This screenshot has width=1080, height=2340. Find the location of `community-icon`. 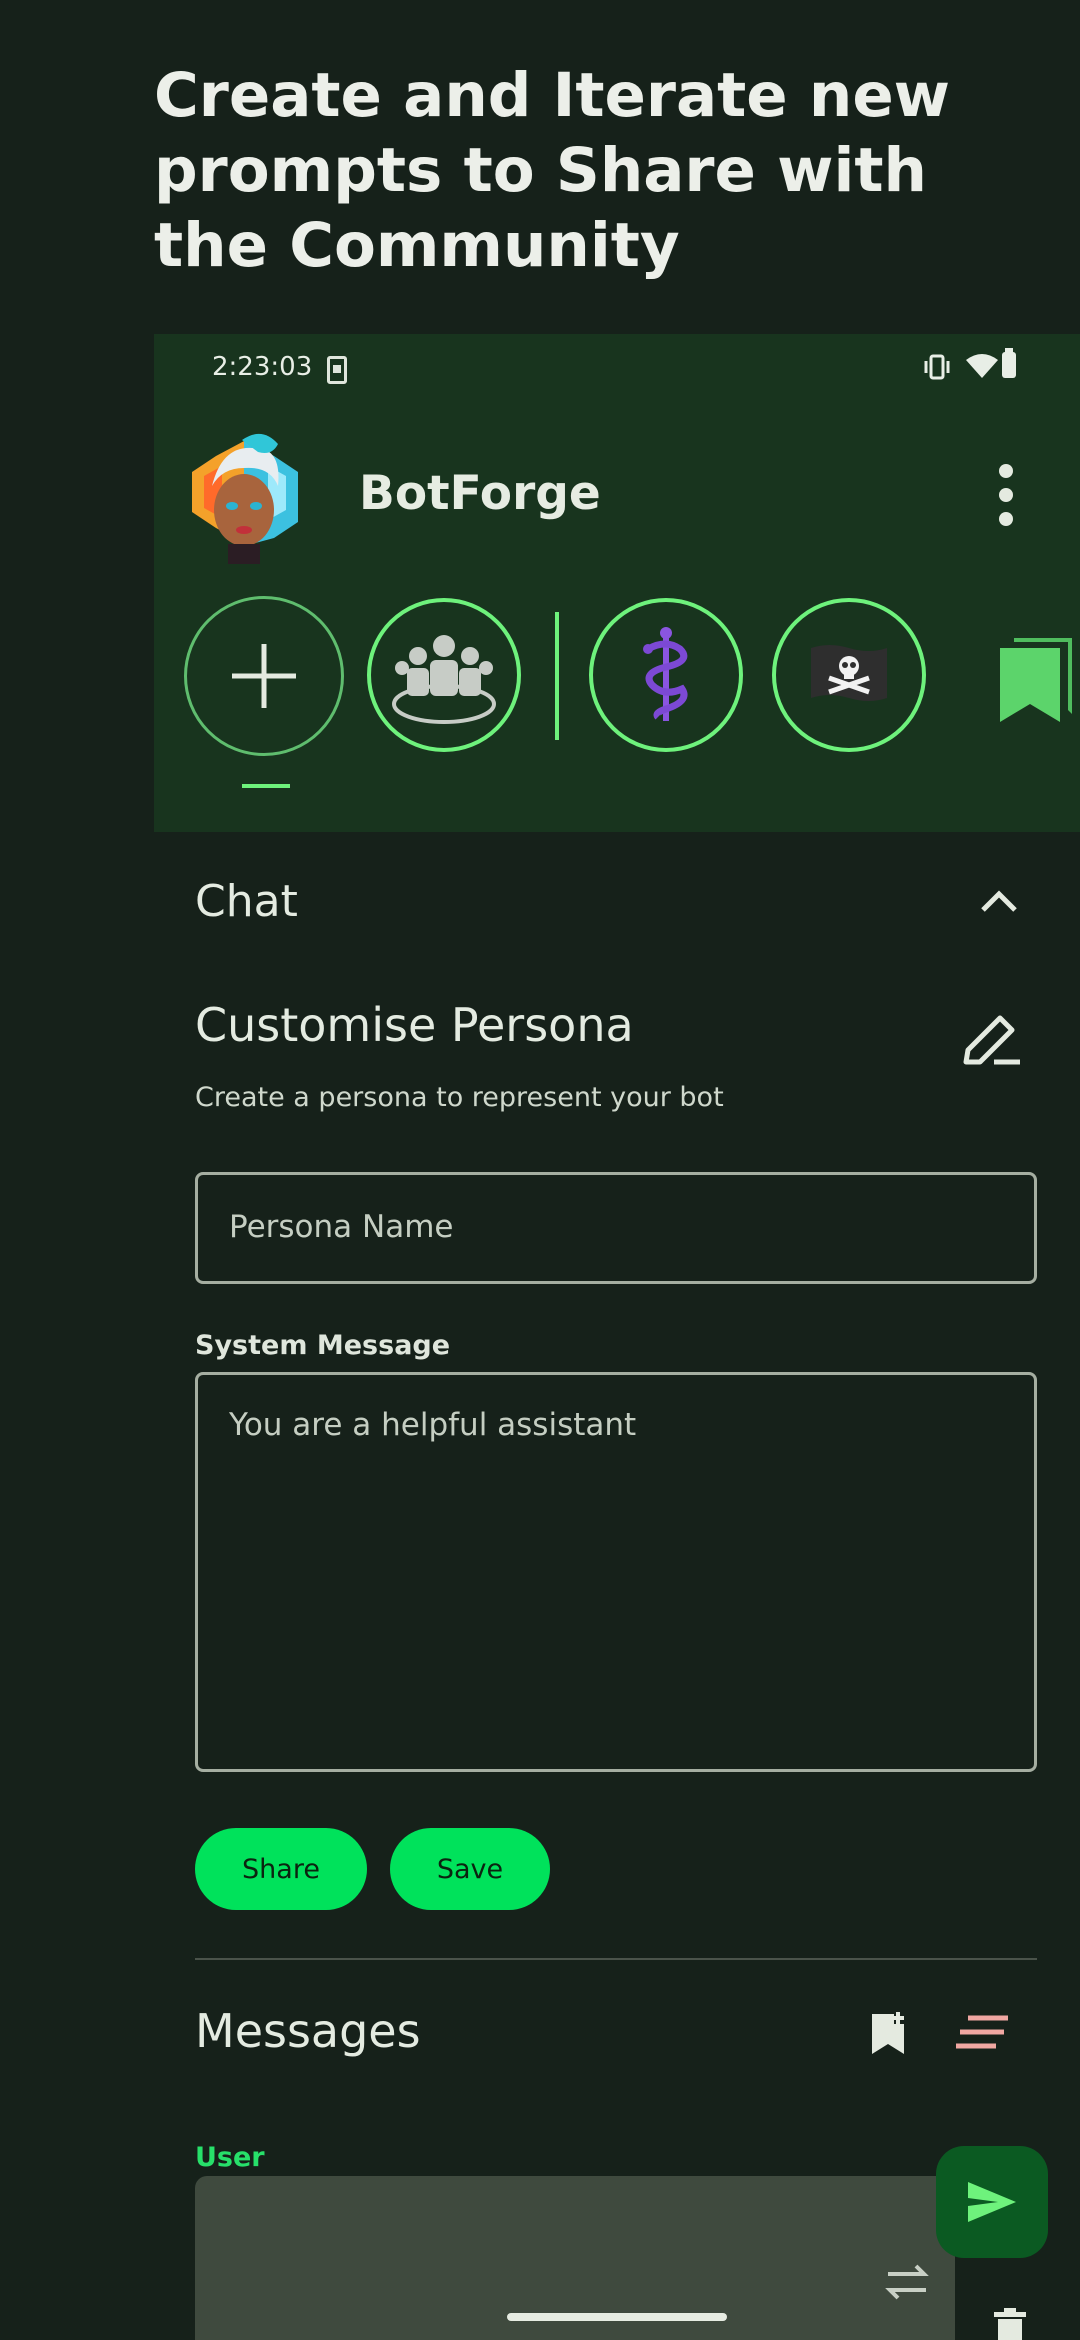

community-icon is located at coordinates (444, 679).